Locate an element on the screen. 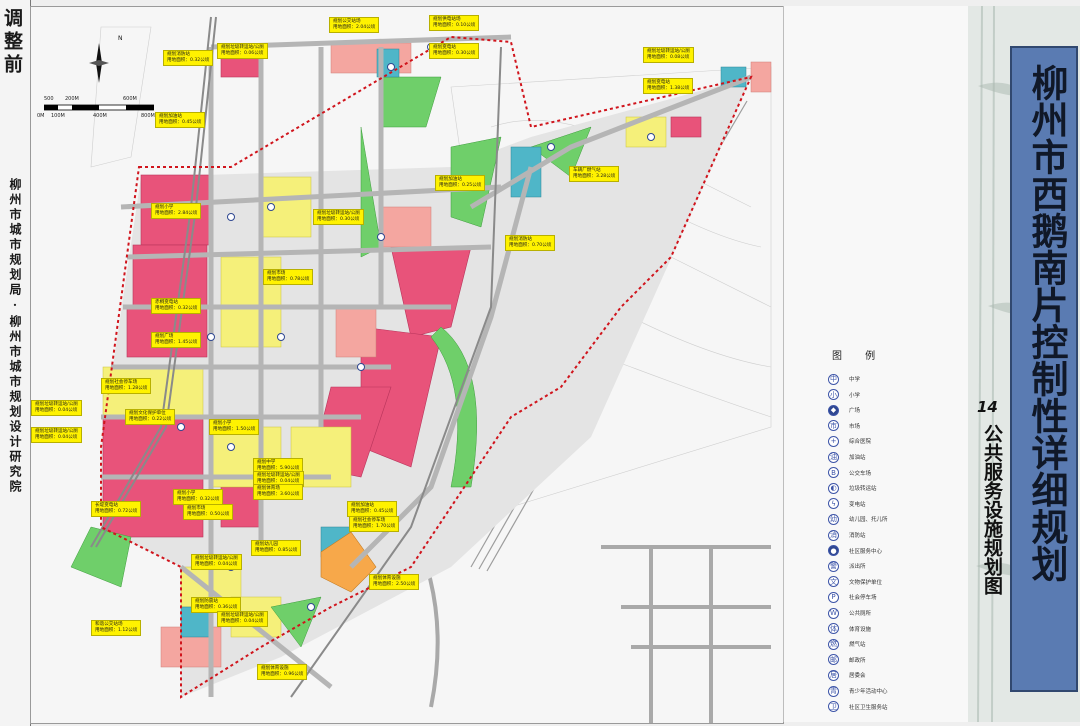  heritage-icon: 文 is located at coordinates (833, 582).